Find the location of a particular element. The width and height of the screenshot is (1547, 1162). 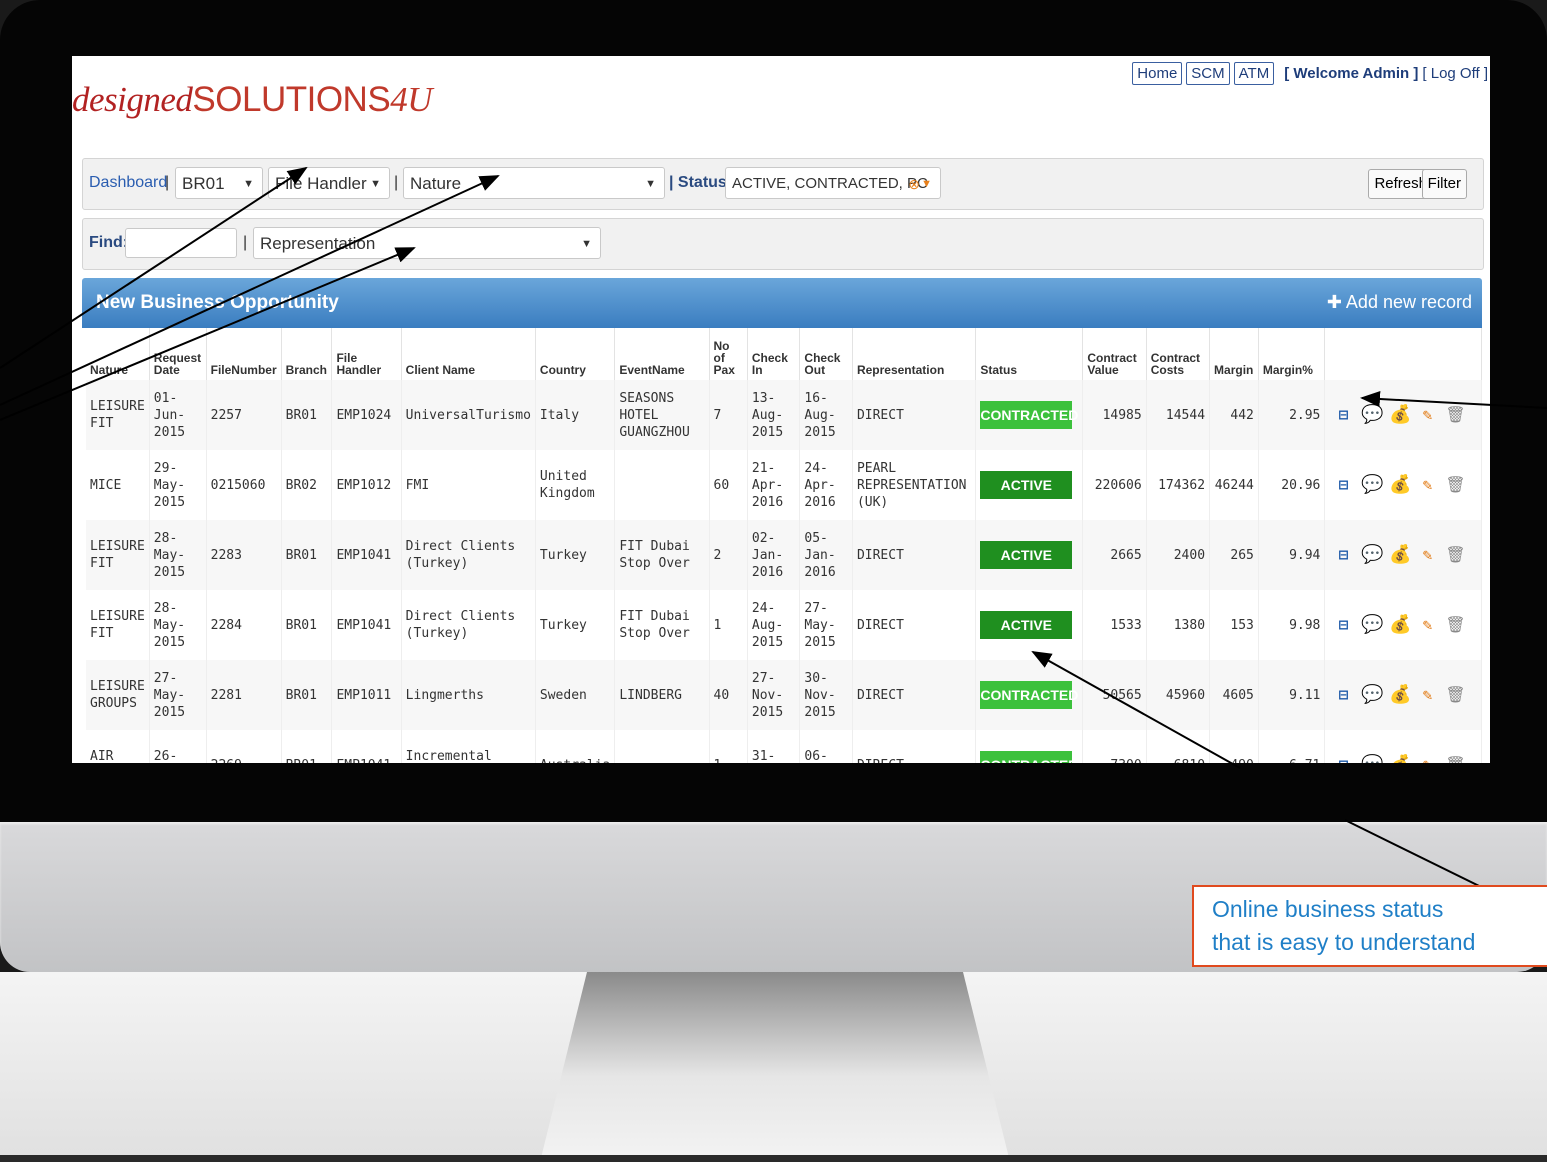

callout-line2: that is easy to understand is located at coordinates (1344, 942).